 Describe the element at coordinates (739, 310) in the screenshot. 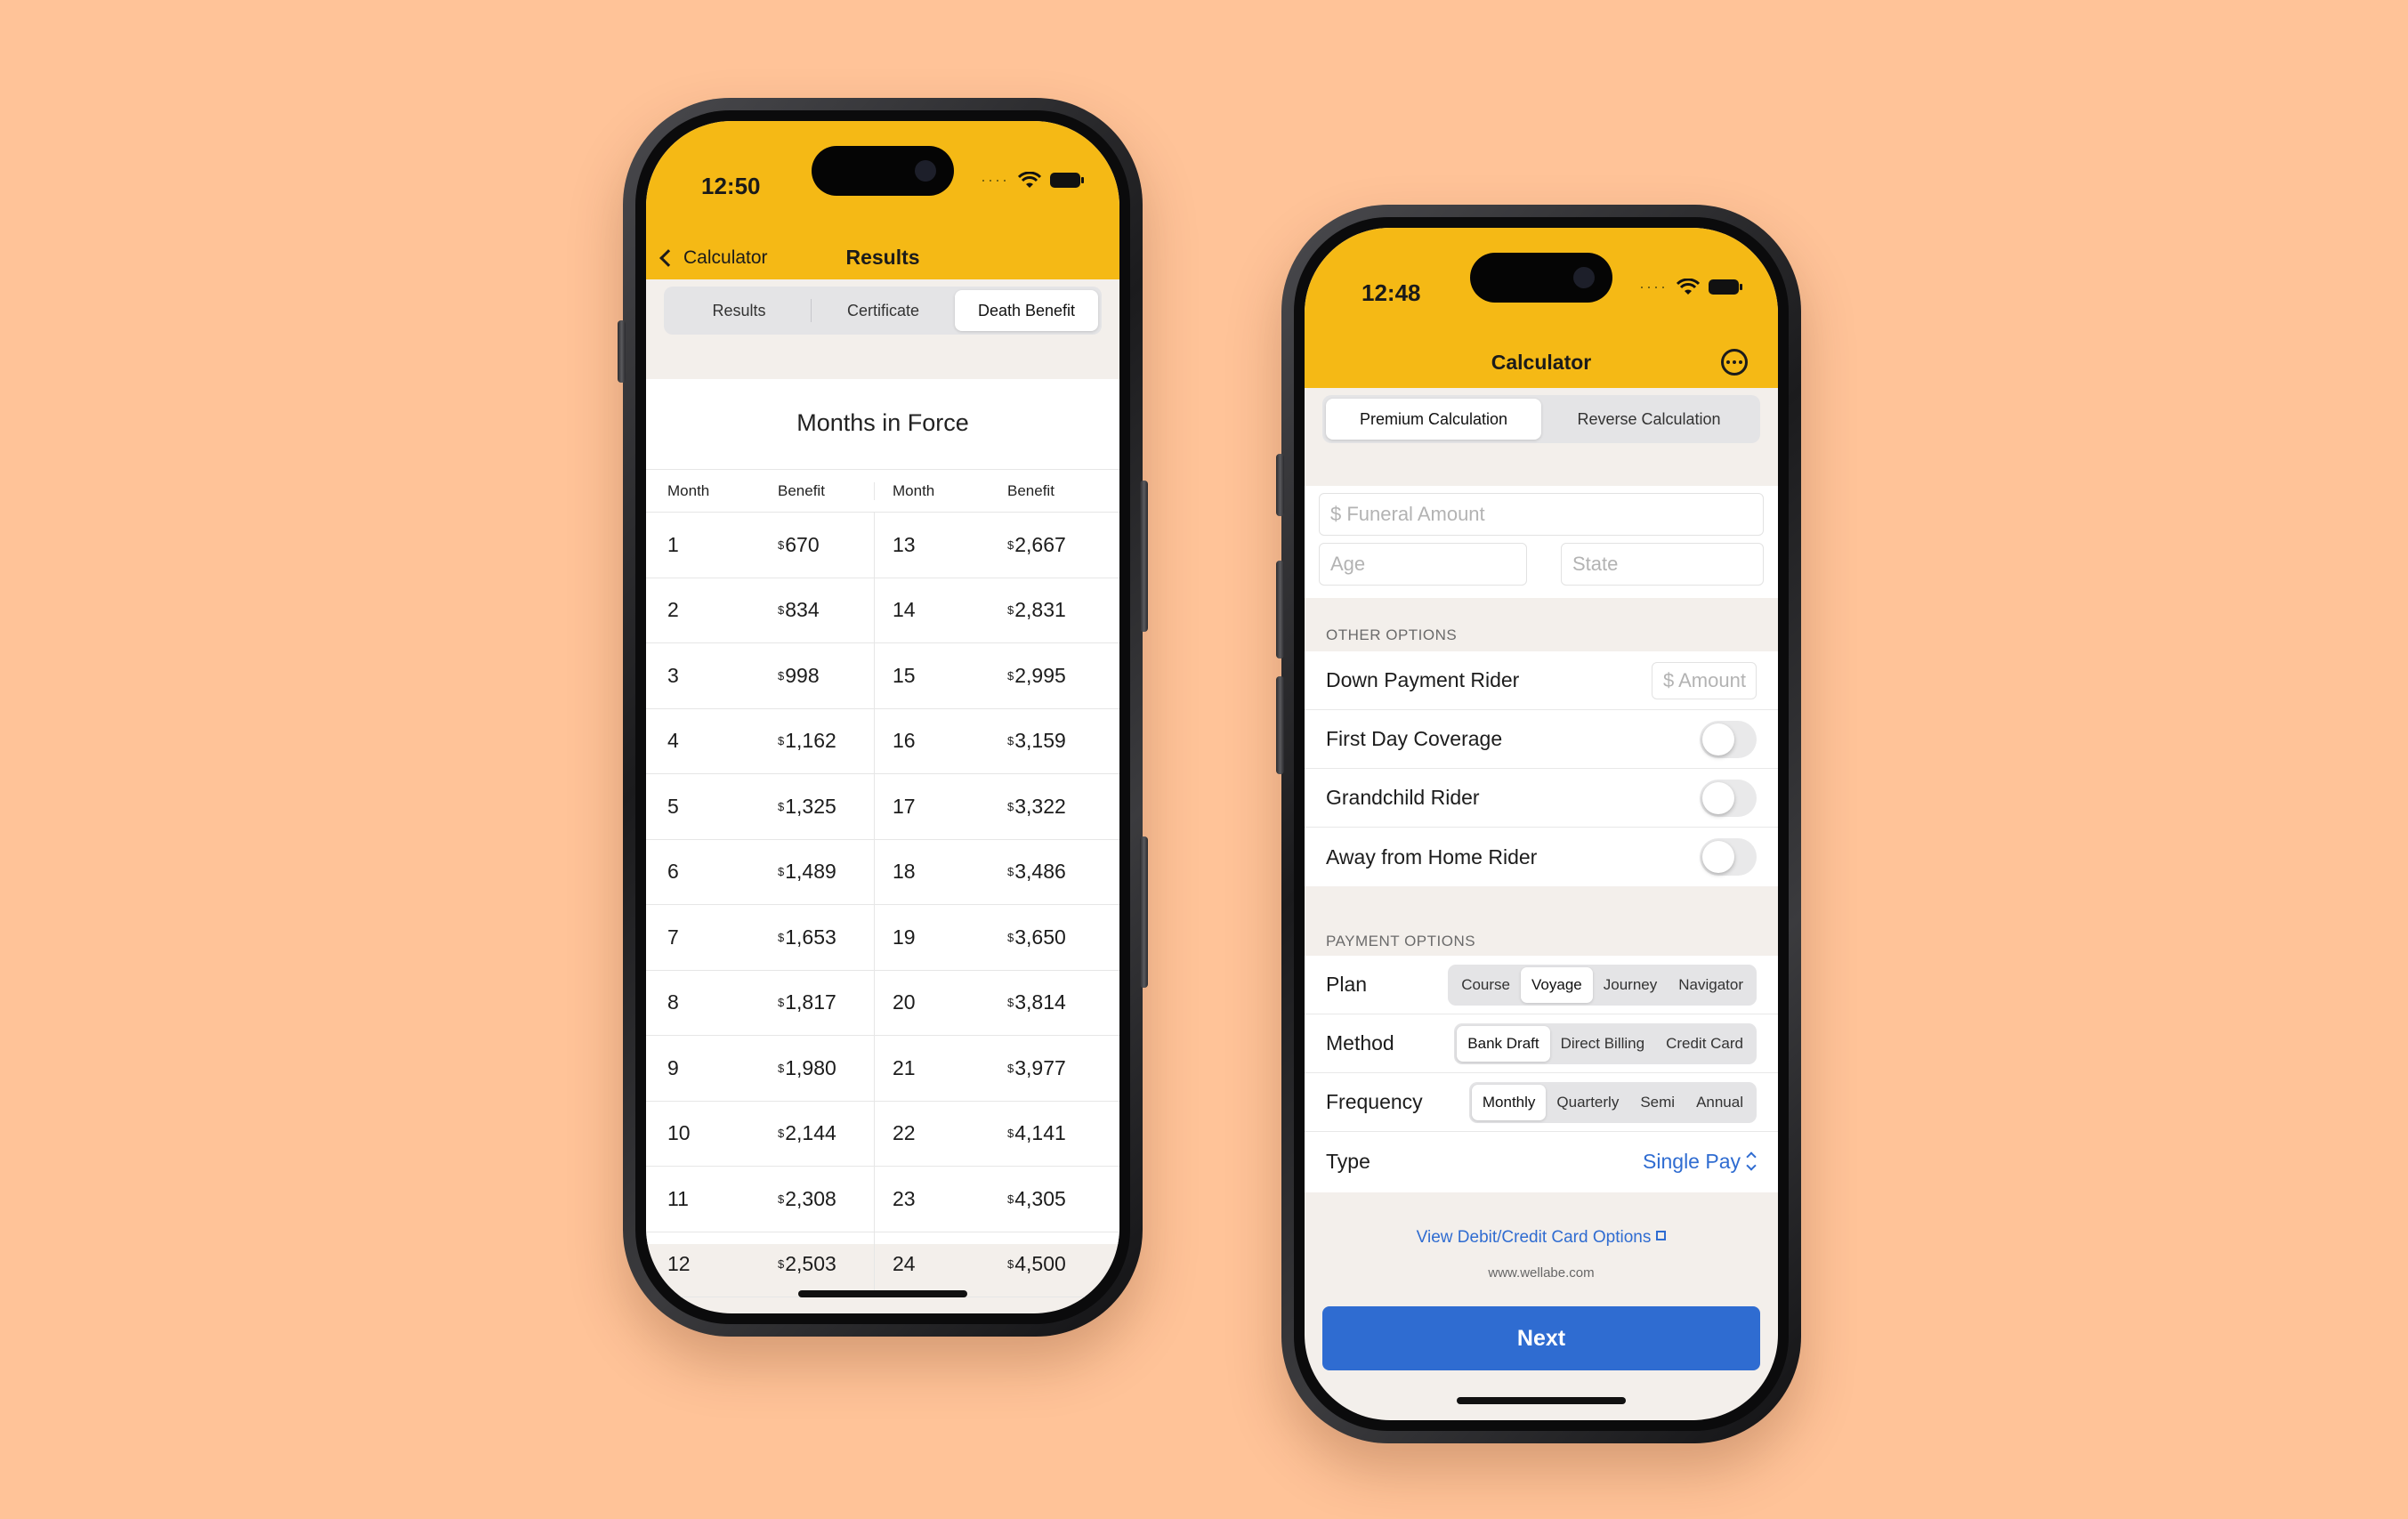

I see `tab-results: Results` at that location.